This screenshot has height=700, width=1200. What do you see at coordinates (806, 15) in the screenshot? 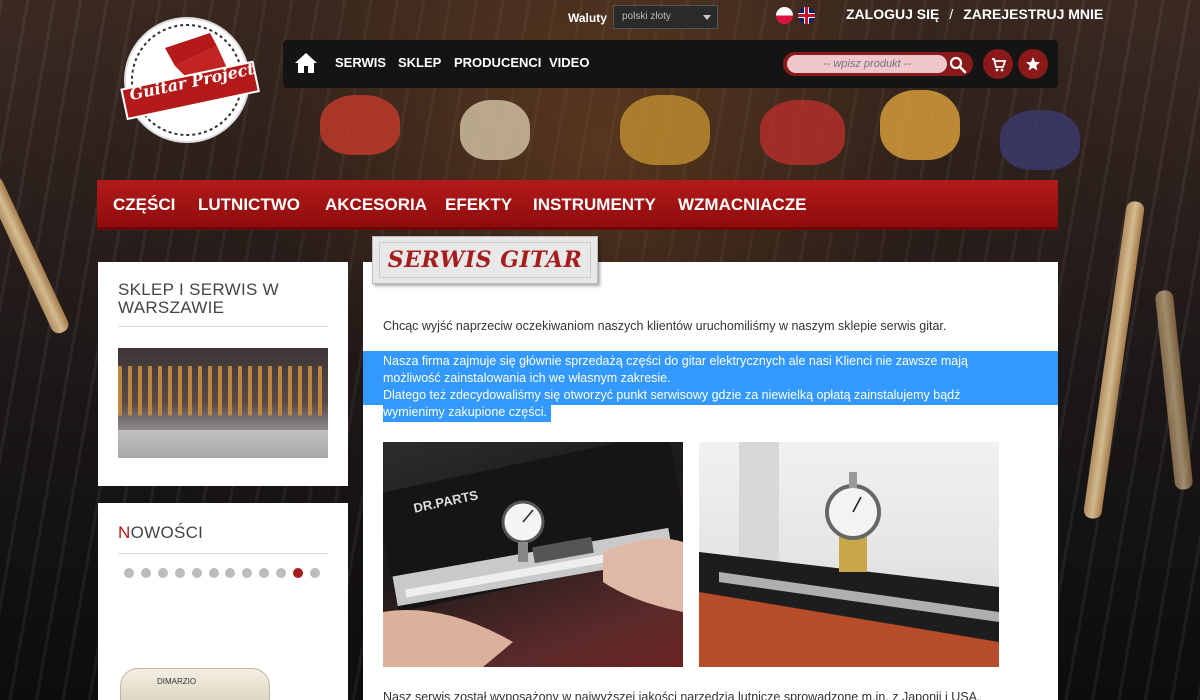
I see `flag-en-icon` at bounding box center [806, 15].